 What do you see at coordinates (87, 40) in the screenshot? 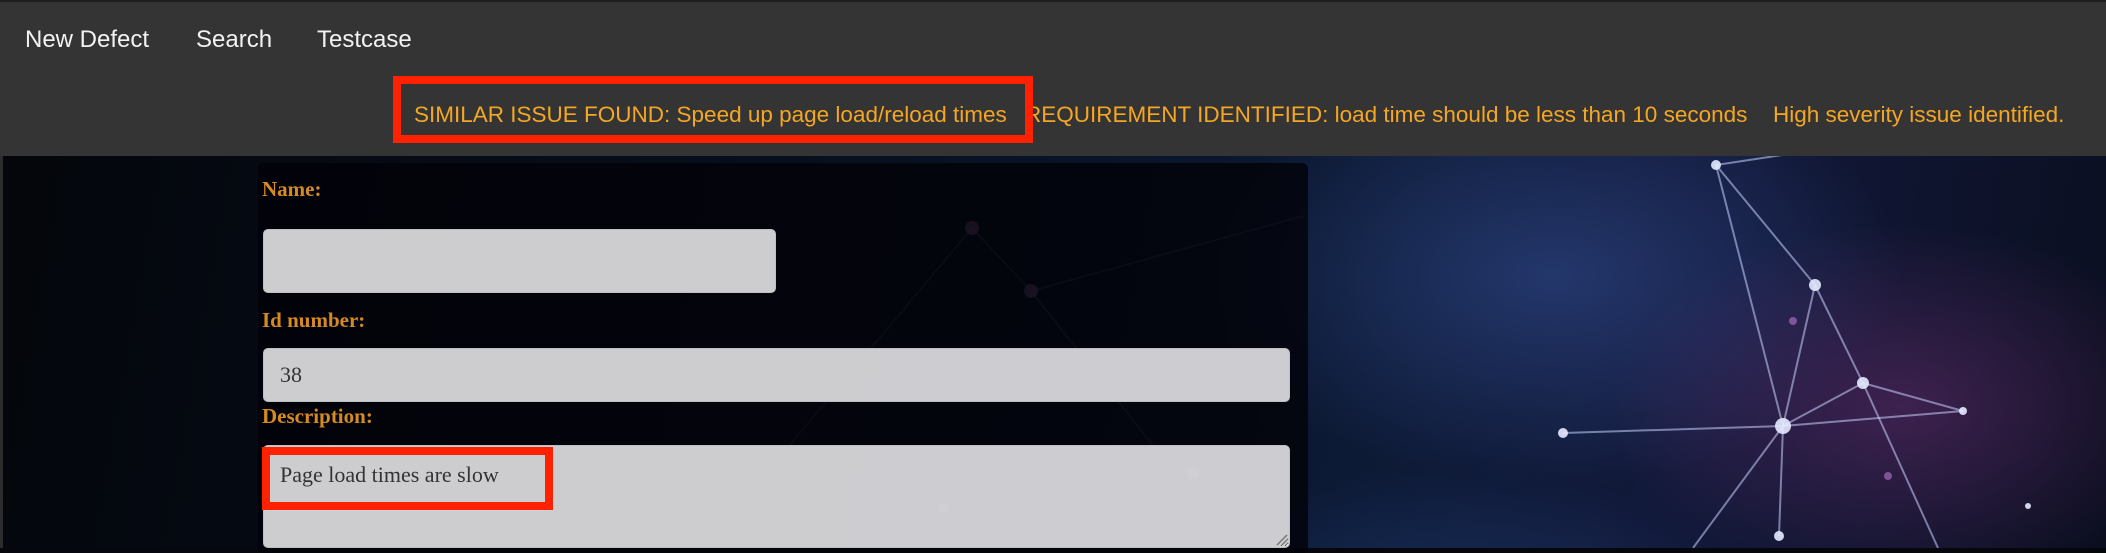
I see `nav-new-defect-link: New Defect` at bounding box center [87, 40].